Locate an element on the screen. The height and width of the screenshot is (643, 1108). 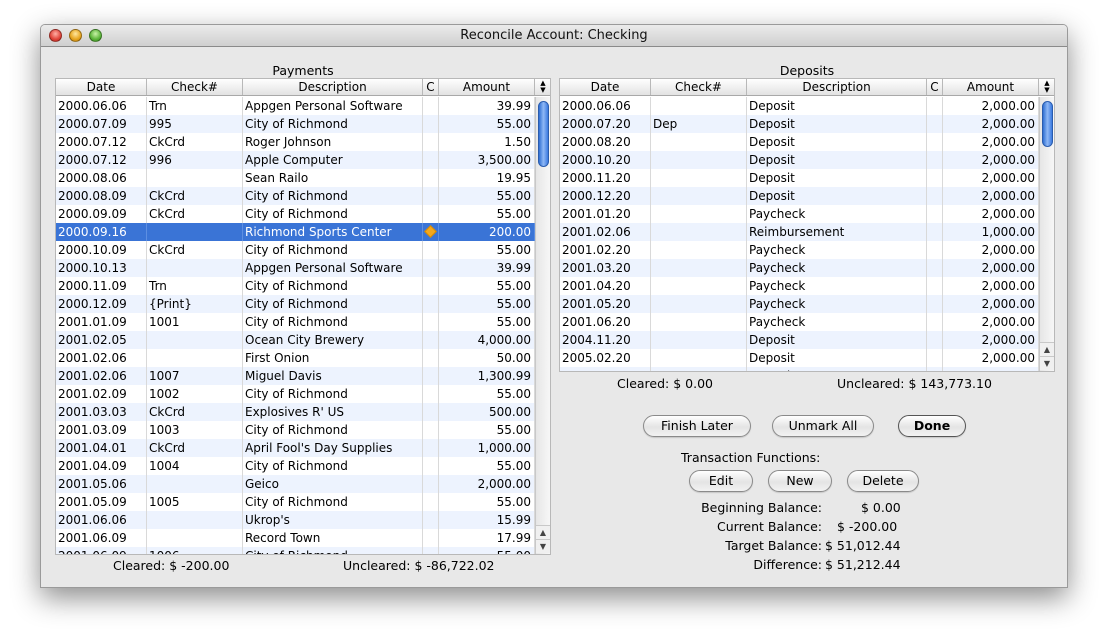
payments-row: 2000.10.09 CkCrd City of Richmond 55.00 is located at coordinates (295, 250).